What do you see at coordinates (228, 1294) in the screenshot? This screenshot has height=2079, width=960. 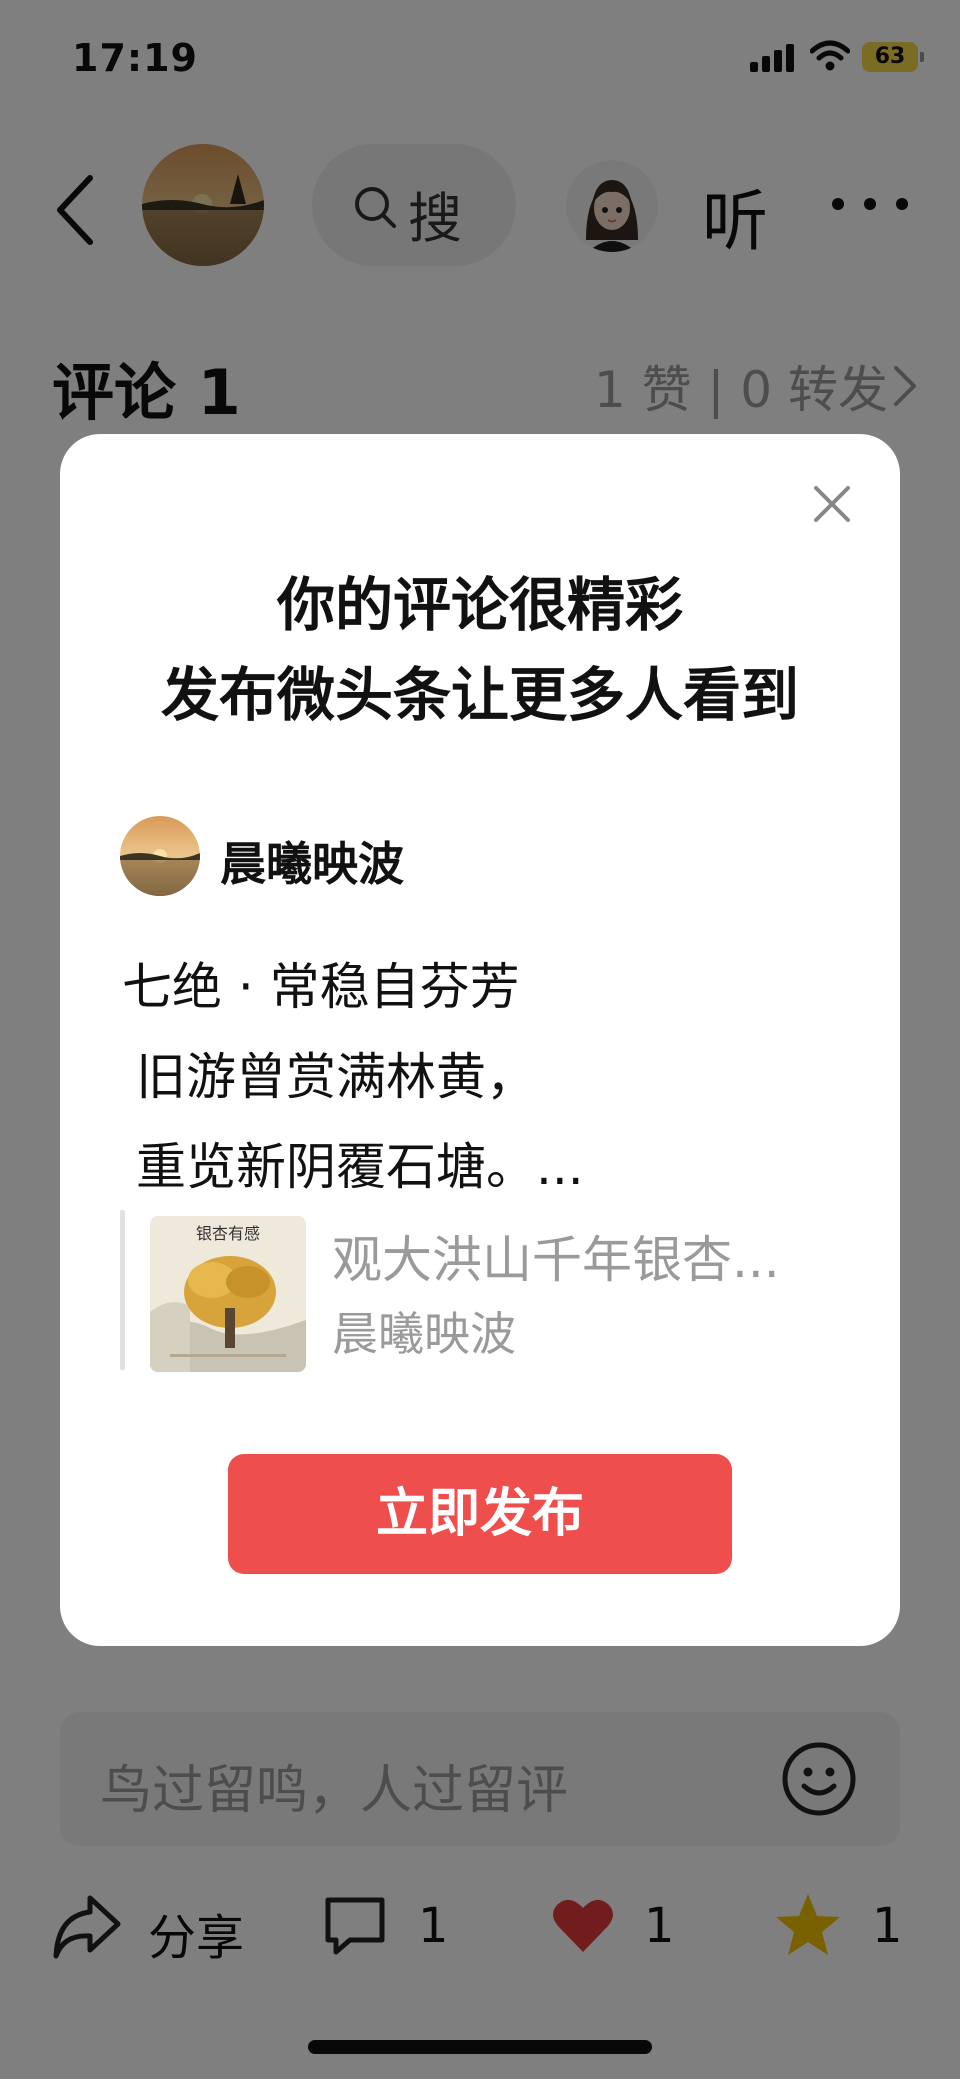 I see `quoted-post-thumbnail: 银杏有感` at bounding box center [228, 1294].